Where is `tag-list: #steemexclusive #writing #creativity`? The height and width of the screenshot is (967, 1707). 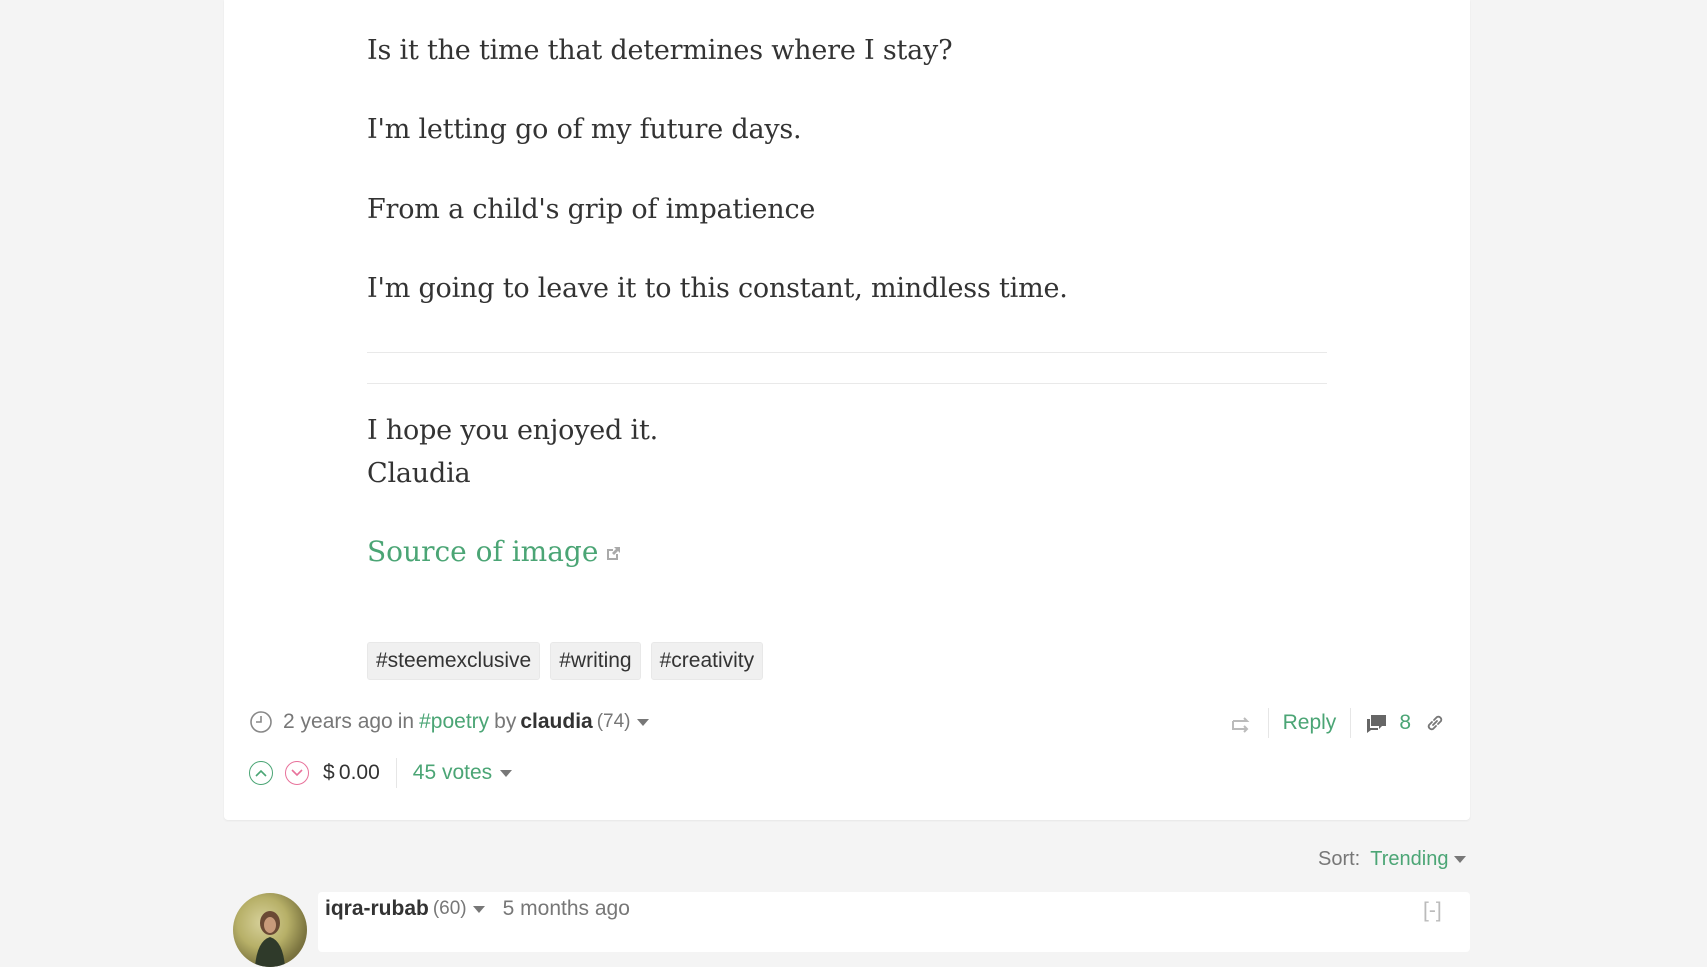
tag-list: #steemexclusive #writing #creativity is located at coordinates (565, 661).